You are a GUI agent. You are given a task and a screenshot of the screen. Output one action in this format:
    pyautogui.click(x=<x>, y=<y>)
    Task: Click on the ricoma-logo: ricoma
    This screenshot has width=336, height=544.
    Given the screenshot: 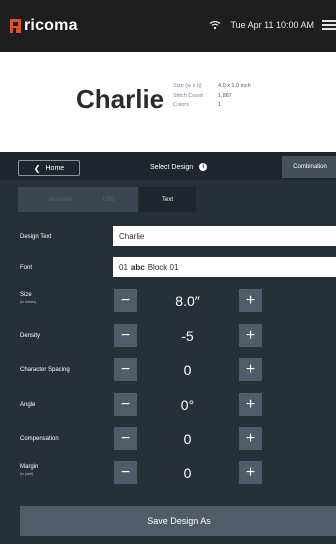 What is the action you would take?
    pyautogui.click(x=44, y=26)
    